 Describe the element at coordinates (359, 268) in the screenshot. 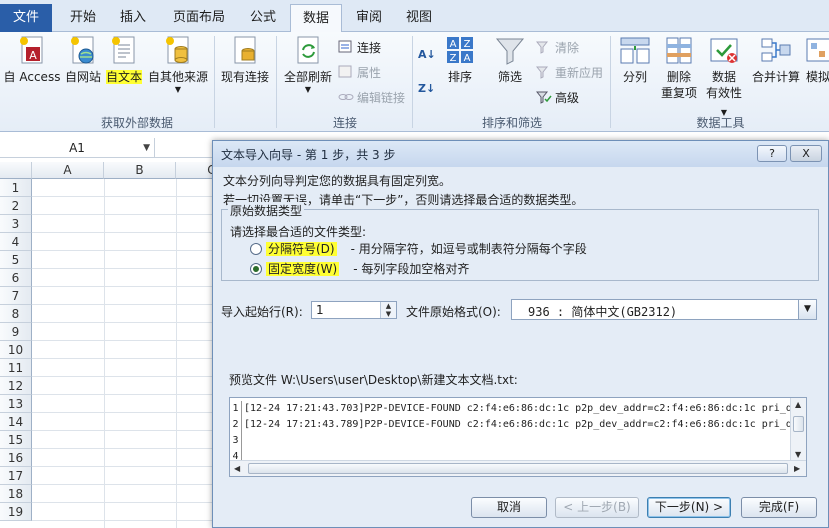

I see `radio-fixed-width: 固定宽度(W) - 每列字段加空格对齐` at that location.